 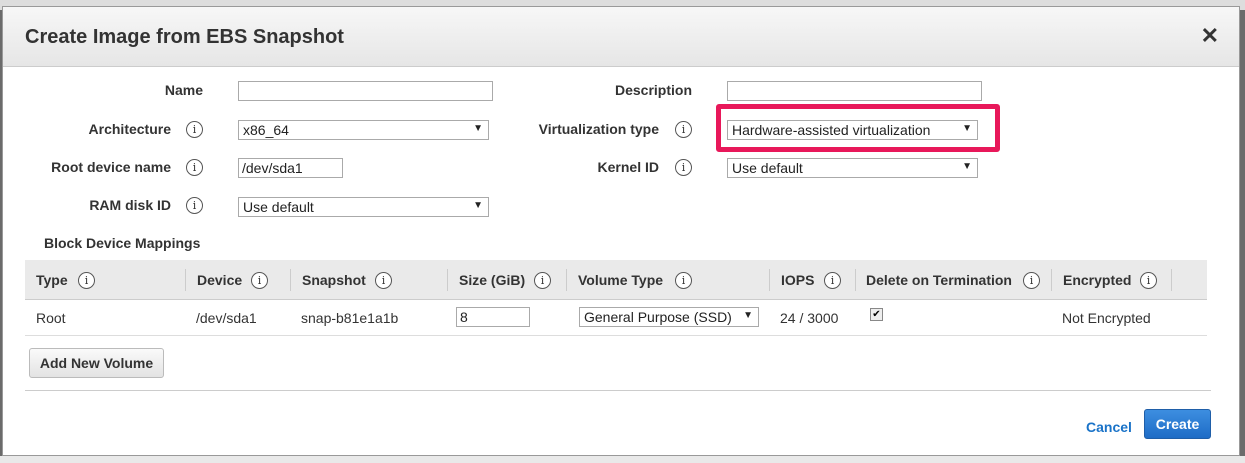 I want to click on delete-on-termination-checkbox: ✔, so click(x=876, y=314).